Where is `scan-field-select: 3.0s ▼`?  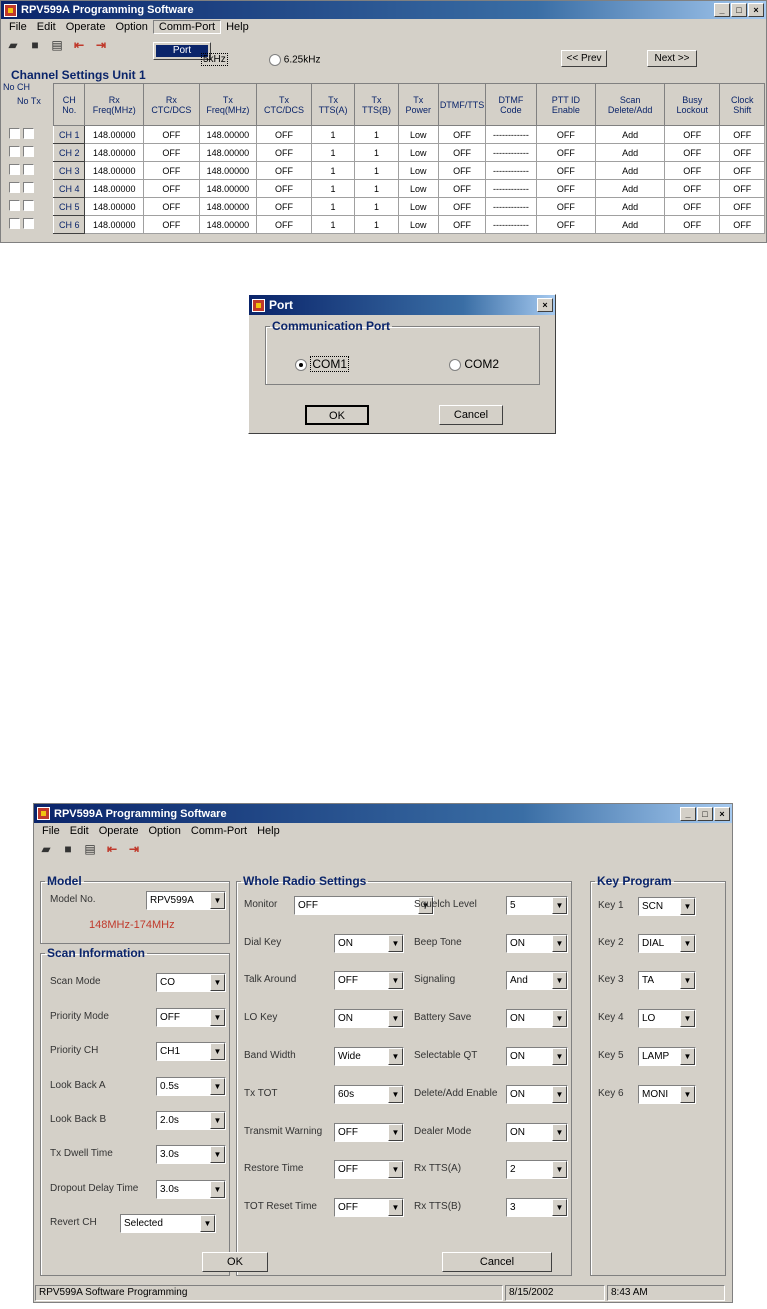 scan-field-select: 3.0s ▼ is located at coordinates (191, 1189).